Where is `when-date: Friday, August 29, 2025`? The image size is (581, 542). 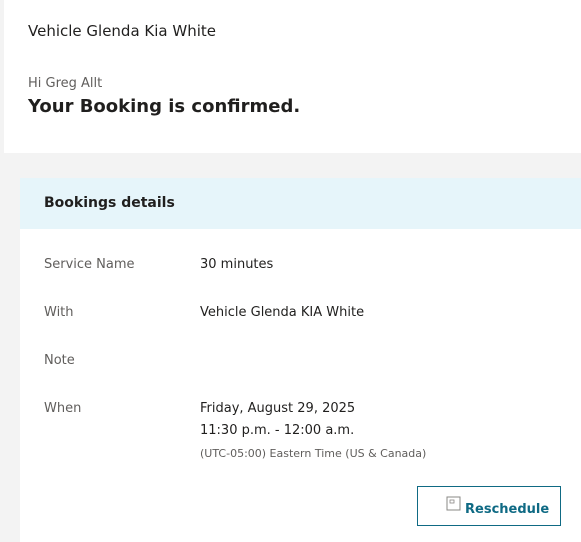 when-date: Friday, August 29, 2025 is located at coordinates (278, 408).